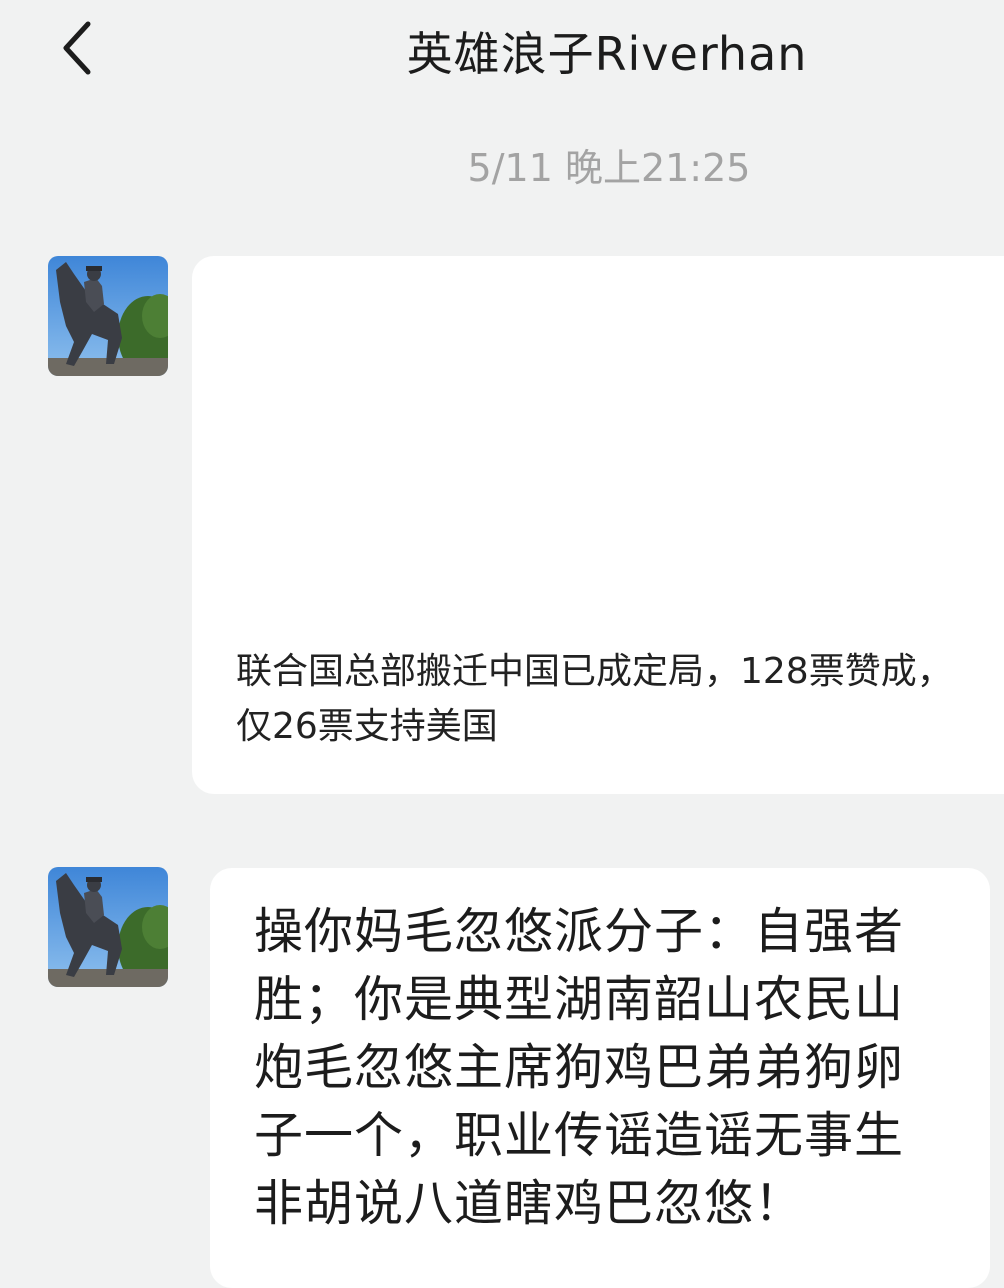  I want to click on message-timestamp: 5/11 晚上21:25, so click(609, 168).